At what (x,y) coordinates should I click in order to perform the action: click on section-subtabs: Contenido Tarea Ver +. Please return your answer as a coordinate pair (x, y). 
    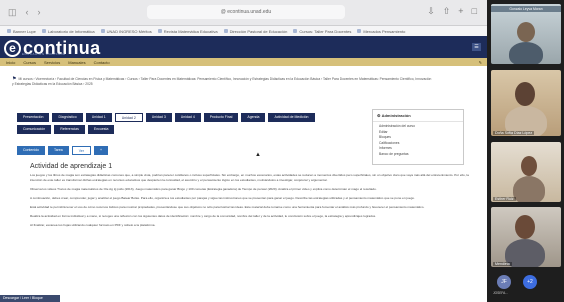
    Looking at the image, I should click on (63, 150).